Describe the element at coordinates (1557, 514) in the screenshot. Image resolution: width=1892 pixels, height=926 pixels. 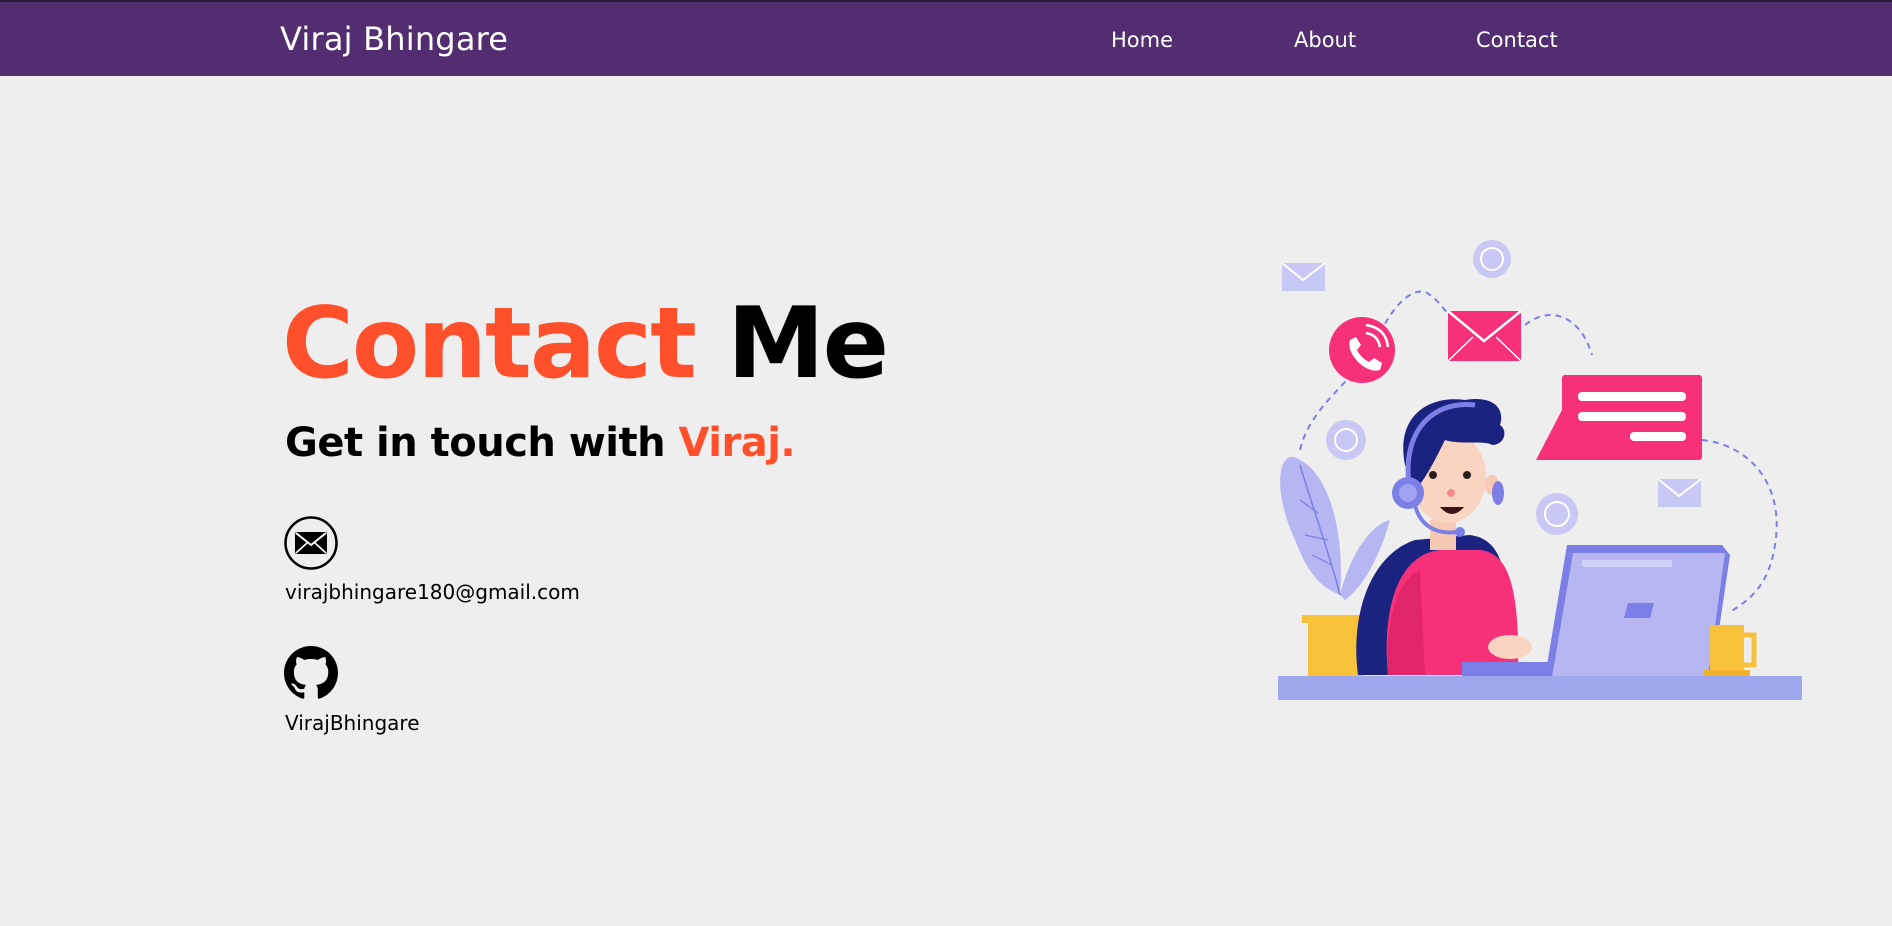
I see `phone-icon-right` at that location.